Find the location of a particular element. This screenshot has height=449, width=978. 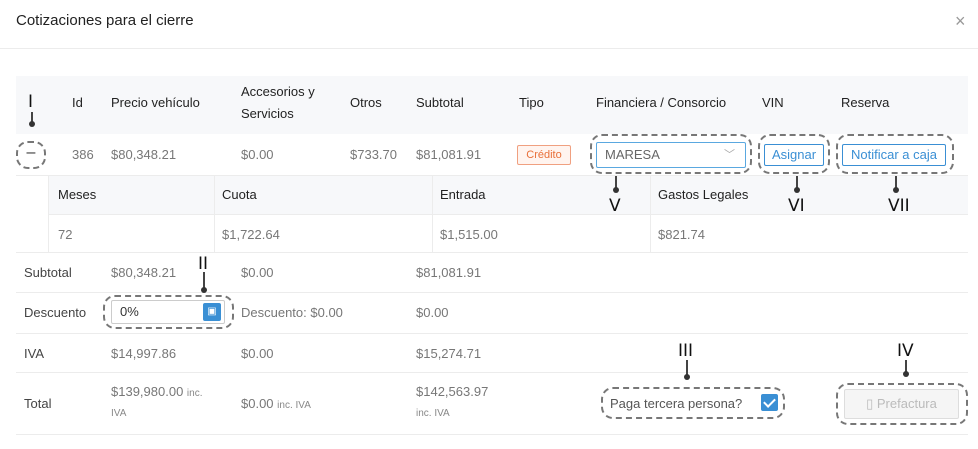

summary-subtotal-total: $81,081.91 is located at coordinates (449, 272).